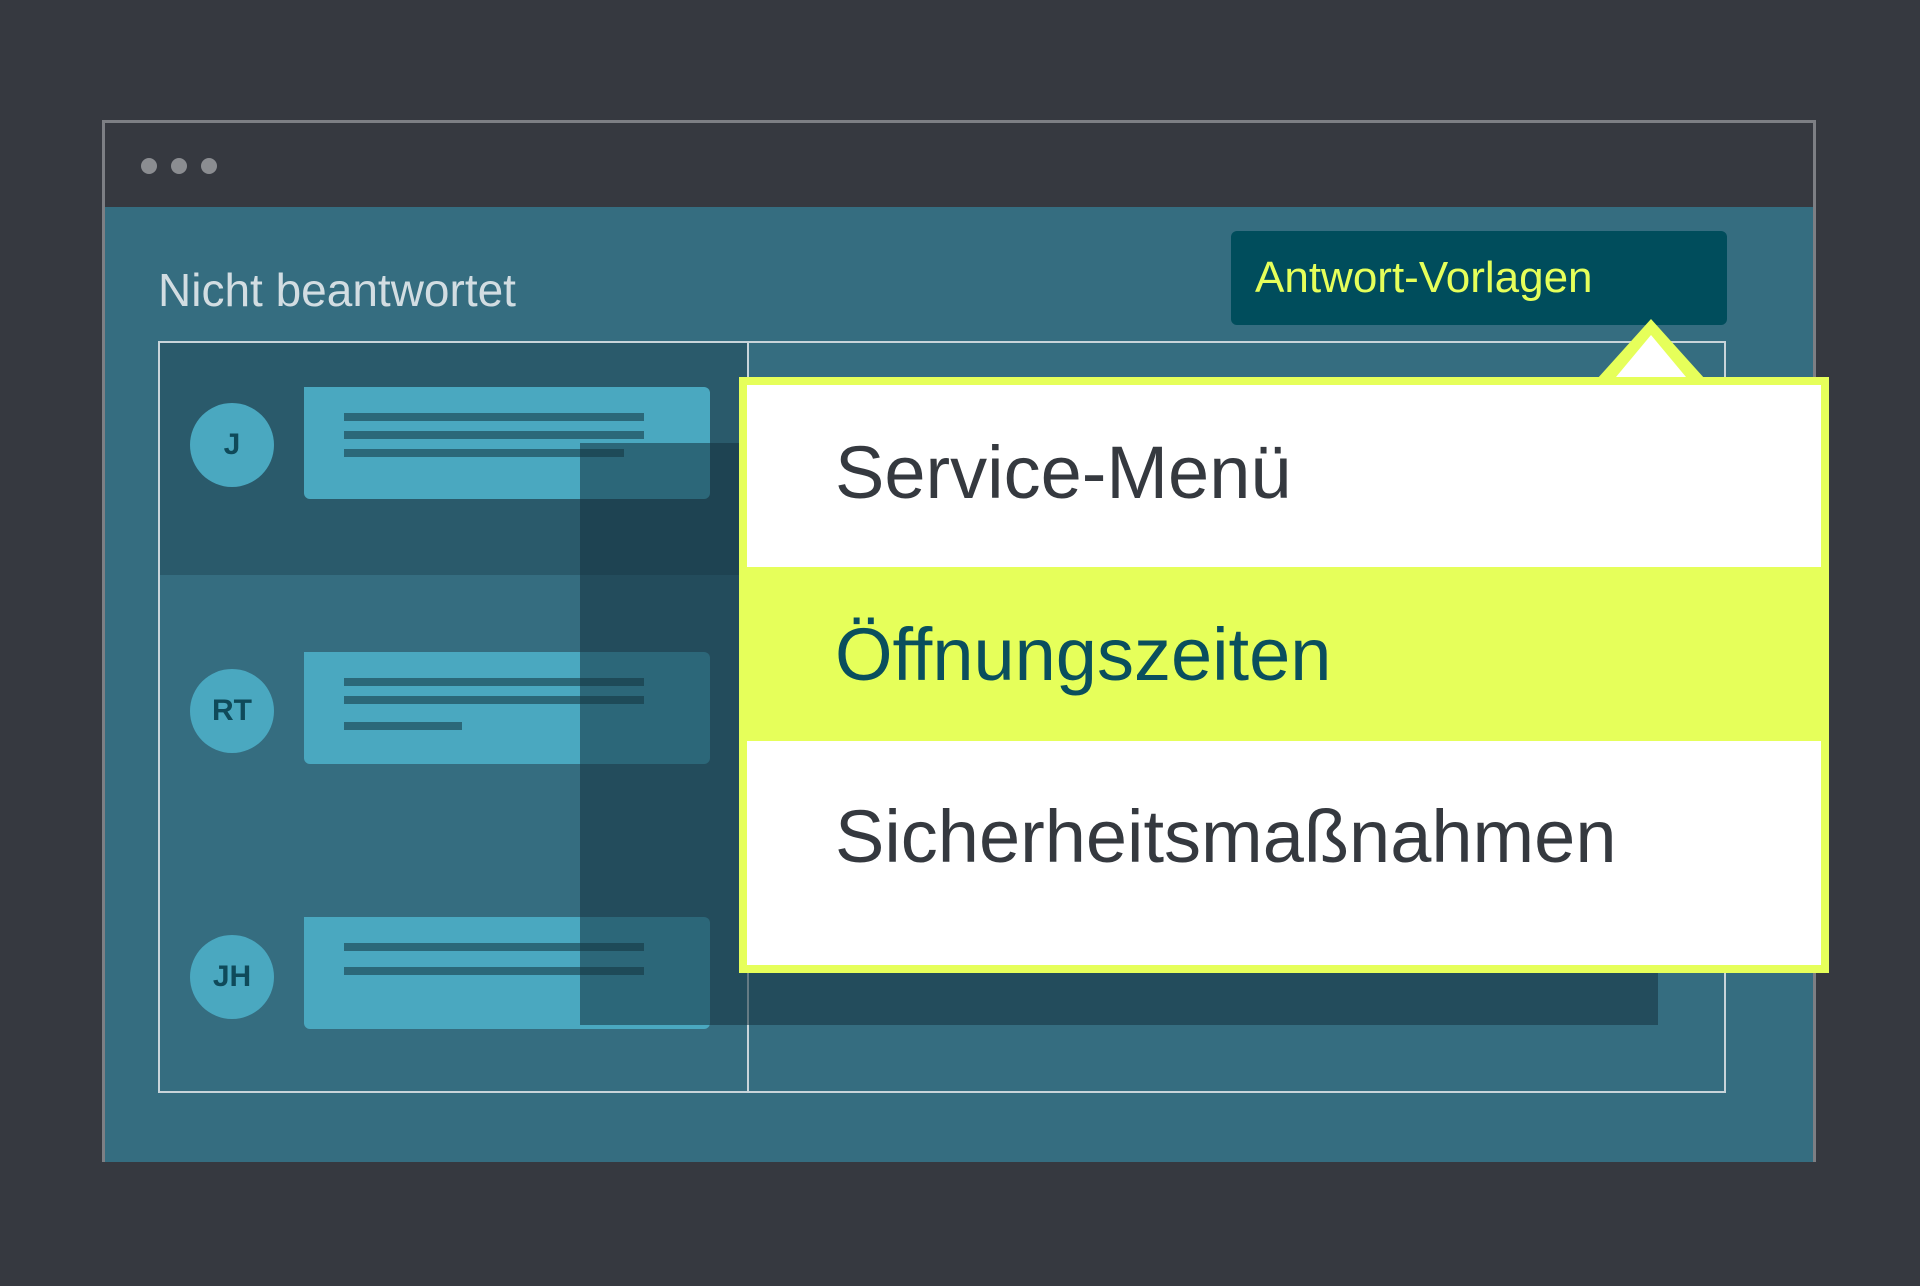 The image size is (1920, 1286). I want to click on menu-item-opening-hours: Öffnungszeiten, so click(1284, 654).